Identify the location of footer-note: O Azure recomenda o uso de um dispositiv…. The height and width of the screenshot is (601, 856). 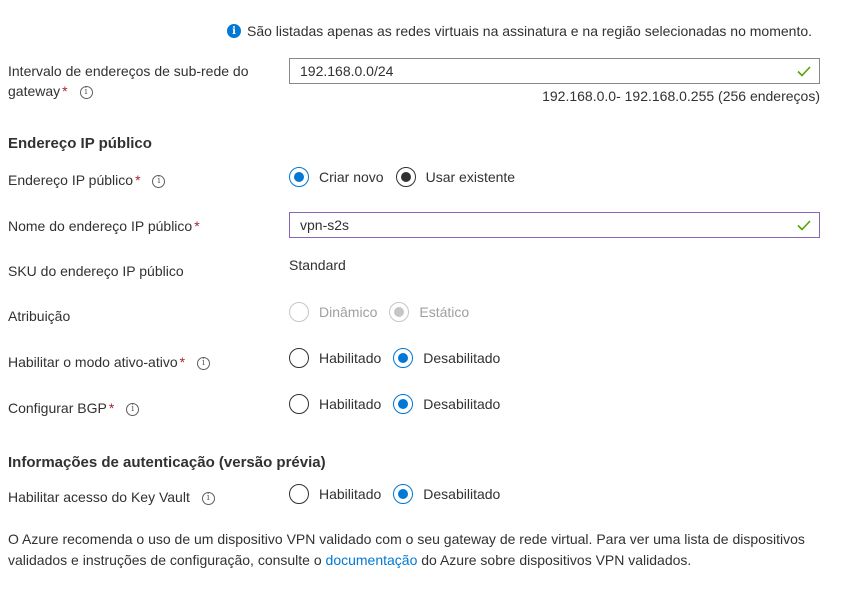
(406, 549).